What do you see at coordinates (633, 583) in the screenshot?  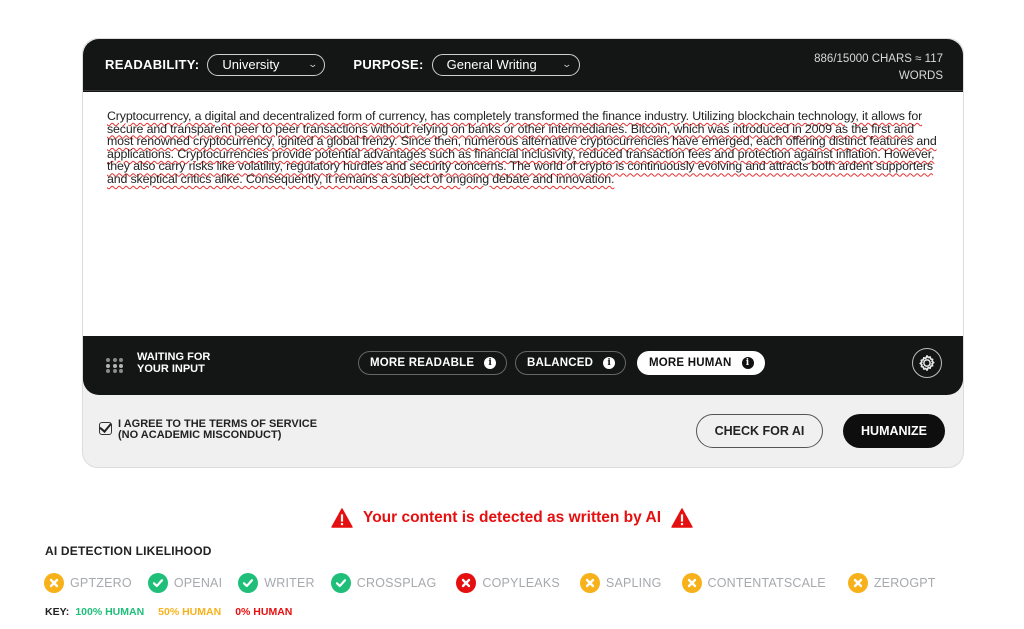 I see `detector-name: SAPLING` at bounding box center [633, 583].